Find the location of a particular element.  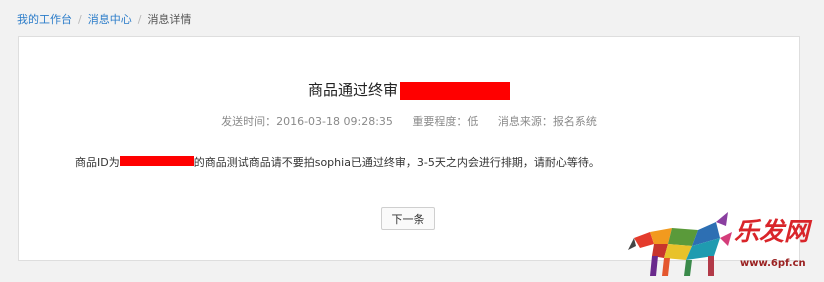

breadcrumb-workbench-link: 我的工作台 is located at coordinates (44, 19).